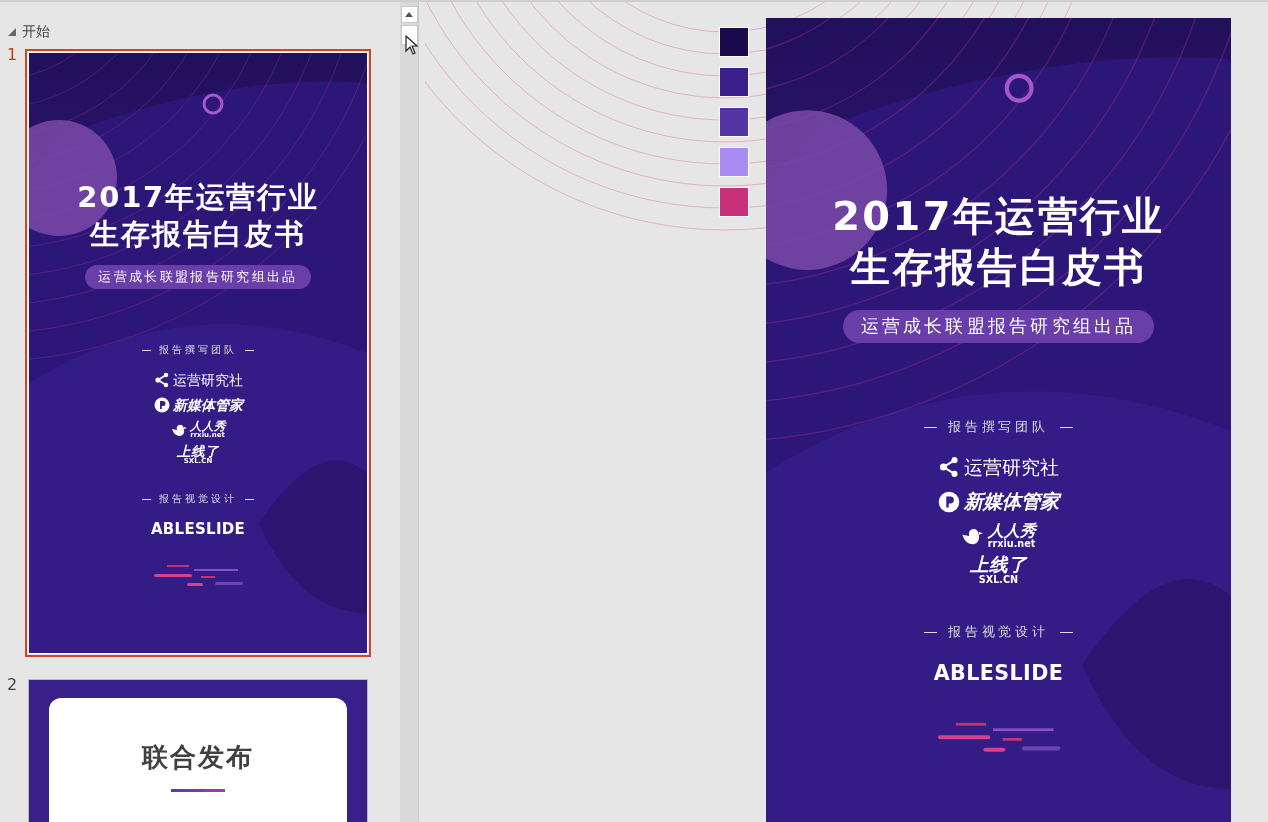 This screenshot has width=1268, height=822. Describe the element at coordinates (12, 32) in the screenshot. I see `collapse-triangle-icon` at that location.